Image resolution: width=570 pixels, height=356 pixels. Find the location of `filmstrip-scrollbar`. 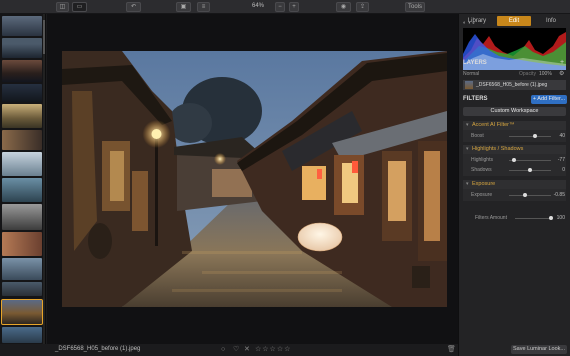

filmstrip-scrollbar is located at coordinates (44, 179).